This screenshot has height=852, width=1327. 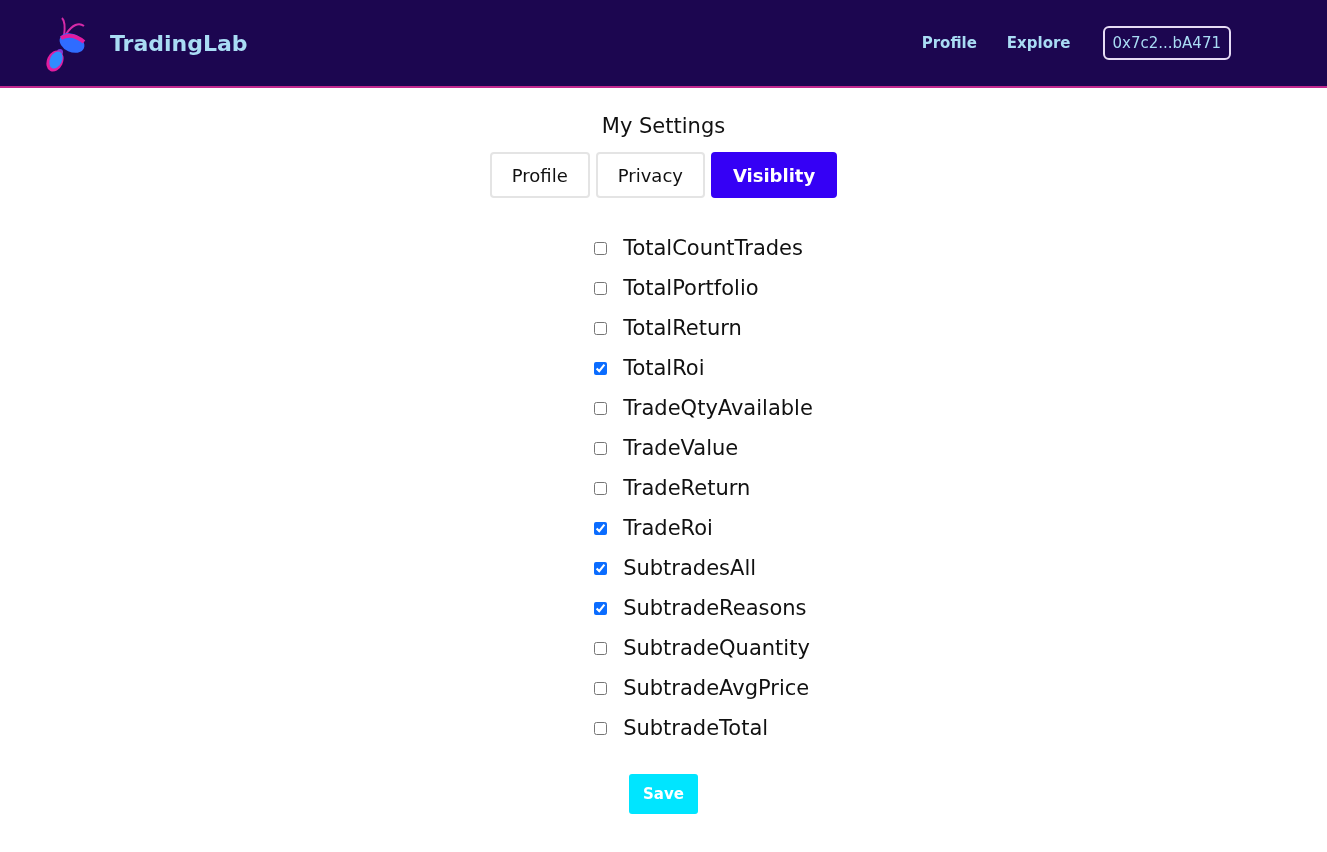 What do you see at coordinates (713, 248) in the screenshot?
I see `option-label: TotalCountTrades` at bounding box center [713, 248].